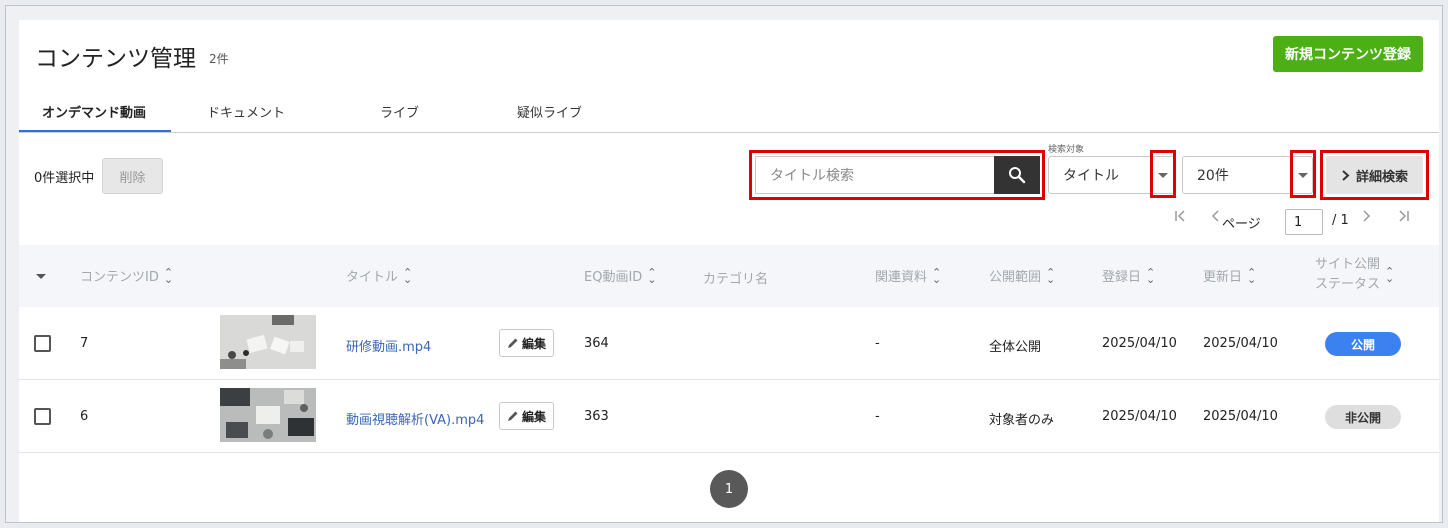 This screenshot has width=1448, height=528. I want to click on tab-document: ドキュメント, so click(246, 111).